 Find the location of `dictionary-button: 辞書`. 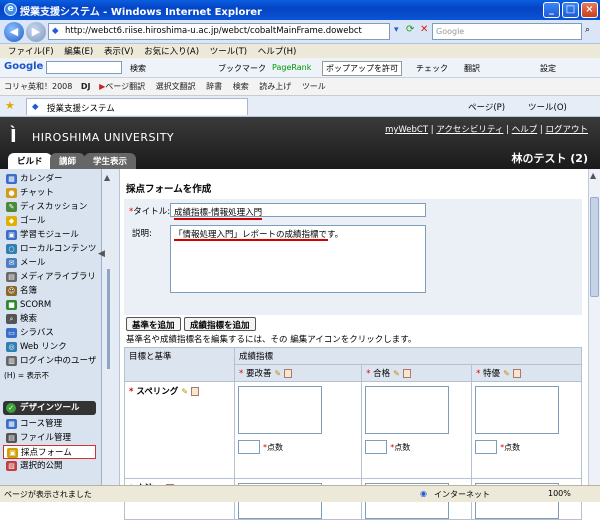

dictionary-button: 辞書 is located at coordinates (214, 86).